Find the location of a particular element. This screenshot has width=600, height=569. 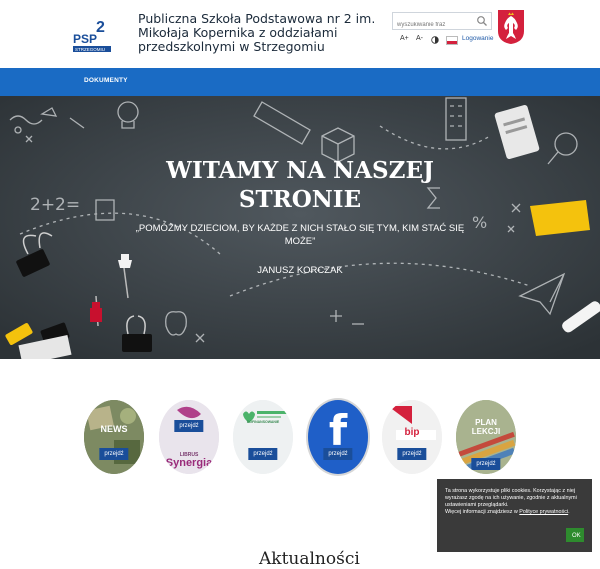

logo-sub: STRZEGOMIU is located at coordinates (90, 49).